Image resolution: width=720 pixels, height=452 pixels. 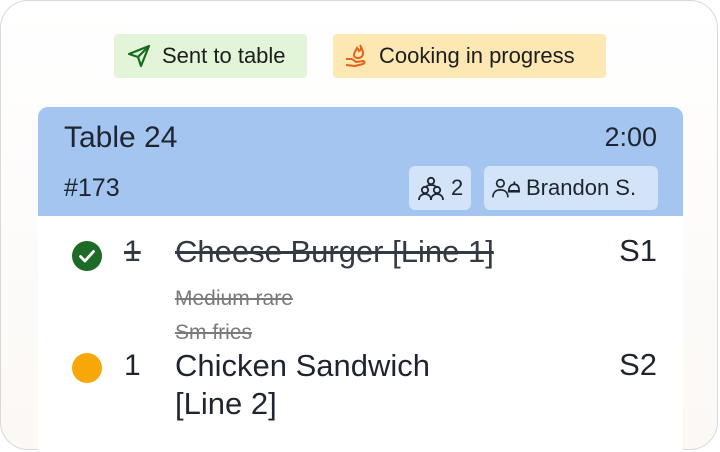 I want to click on legend-chip-sent: Sent to table, so click(x=210, y=56).